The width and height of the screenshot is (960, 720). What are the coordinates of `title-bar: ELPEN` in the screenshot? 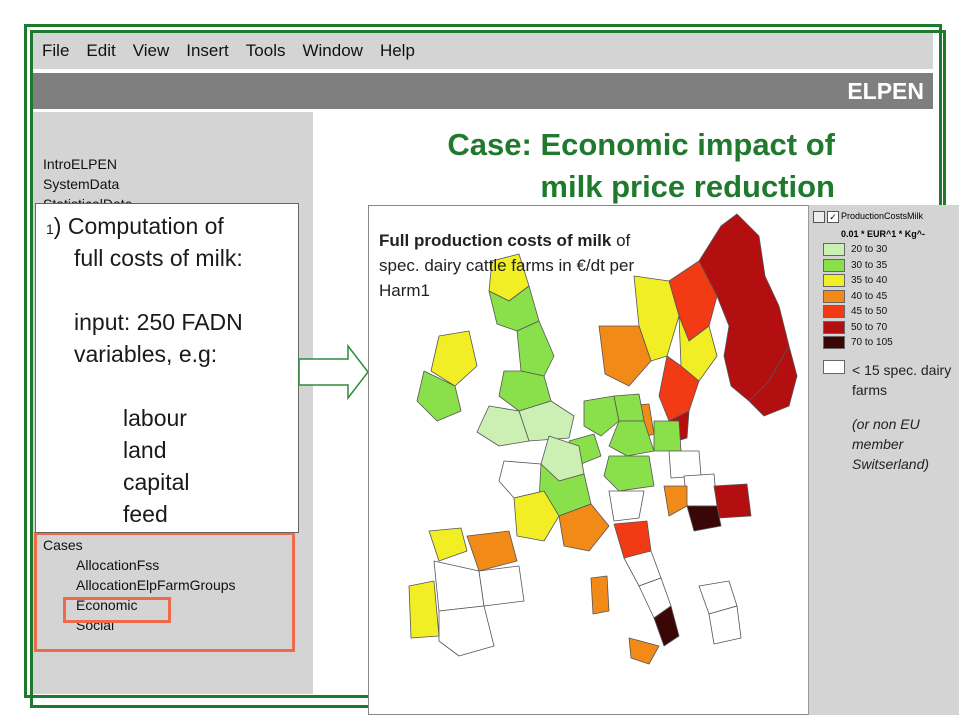 It's located at (483, 91).